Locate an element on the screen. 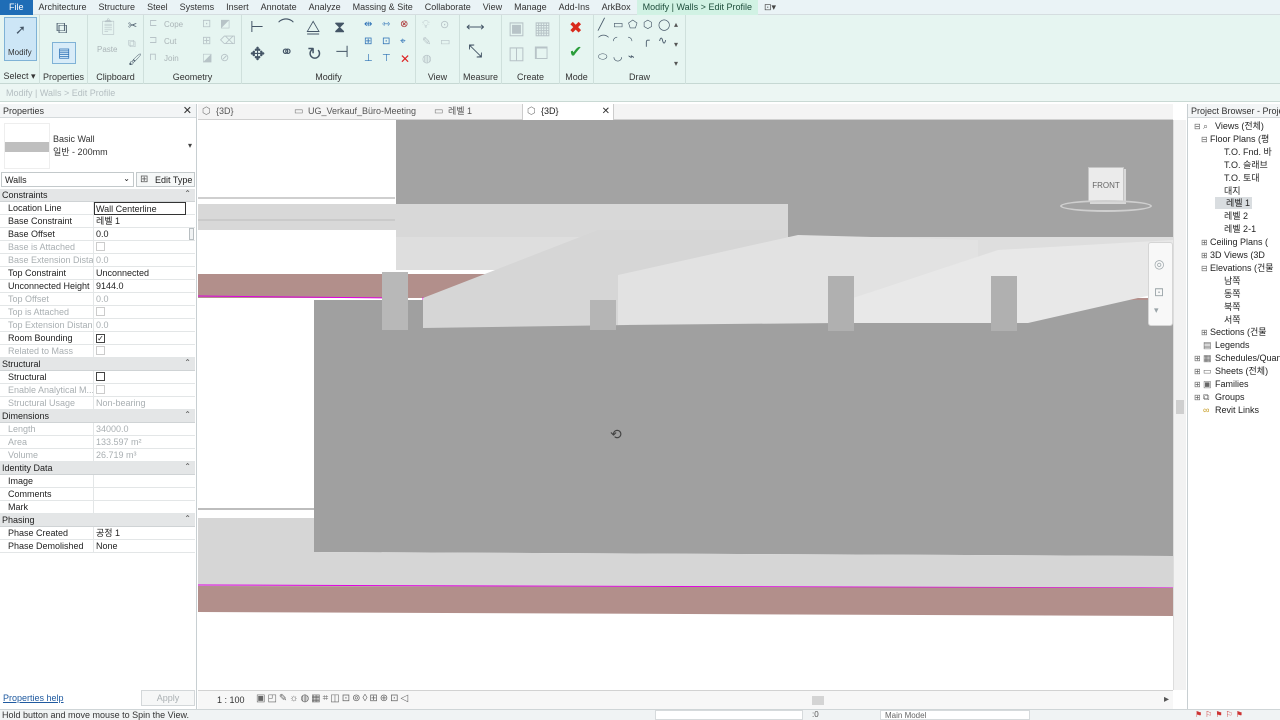 This screenshot has height=720, width=1280. draw-fillet-arc-icon: ╭ is located at coordinates (646, 41).